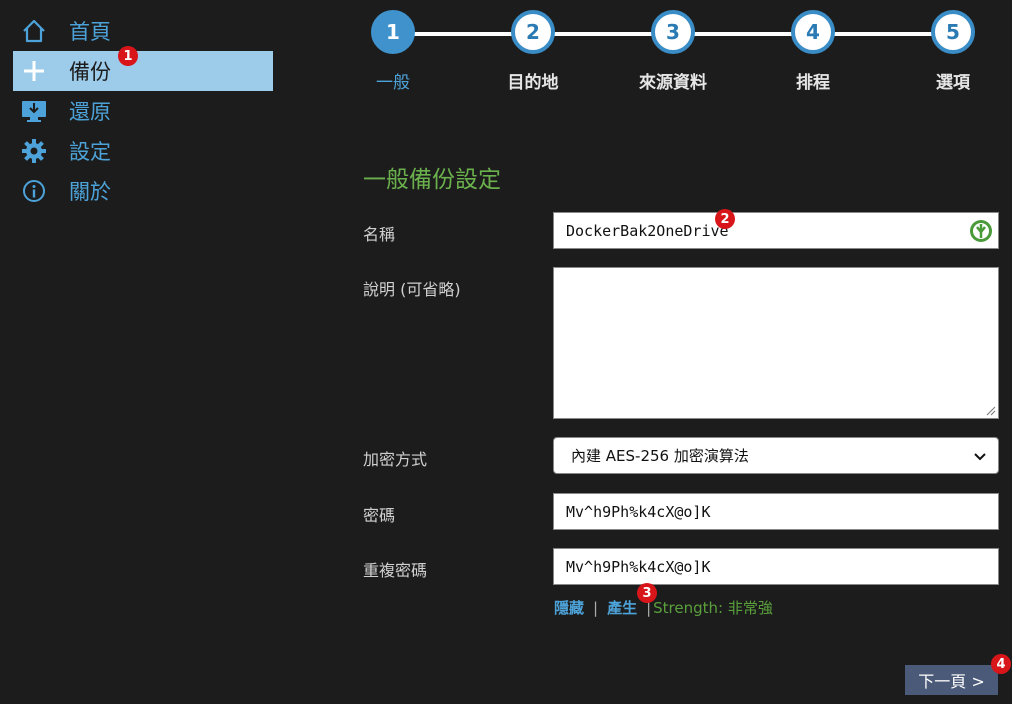 The height and width of the screenshot is (704, 1012). I want to click on step-label: 排程, so click(813, 83).